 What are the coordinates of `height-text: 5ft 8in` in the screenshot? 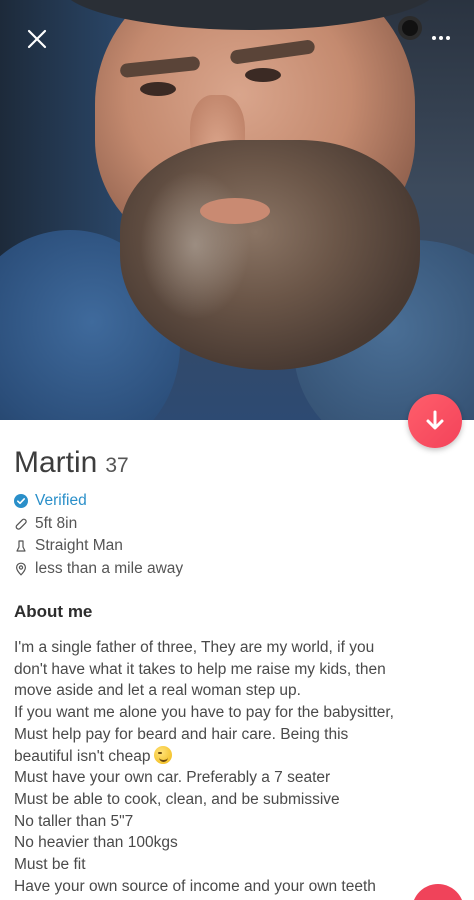 It's located at (56, 523).